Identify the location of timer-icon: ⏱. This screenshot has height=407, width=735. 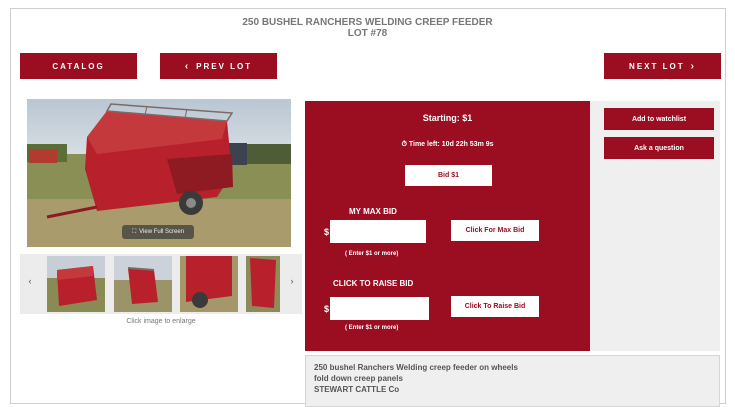
(404, 144).